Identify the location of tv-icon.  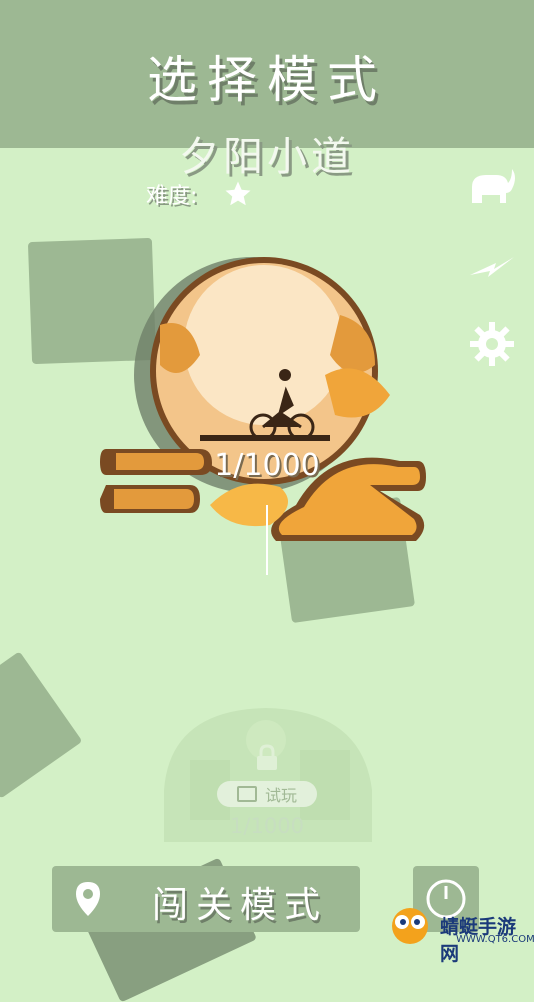
(246, 794).